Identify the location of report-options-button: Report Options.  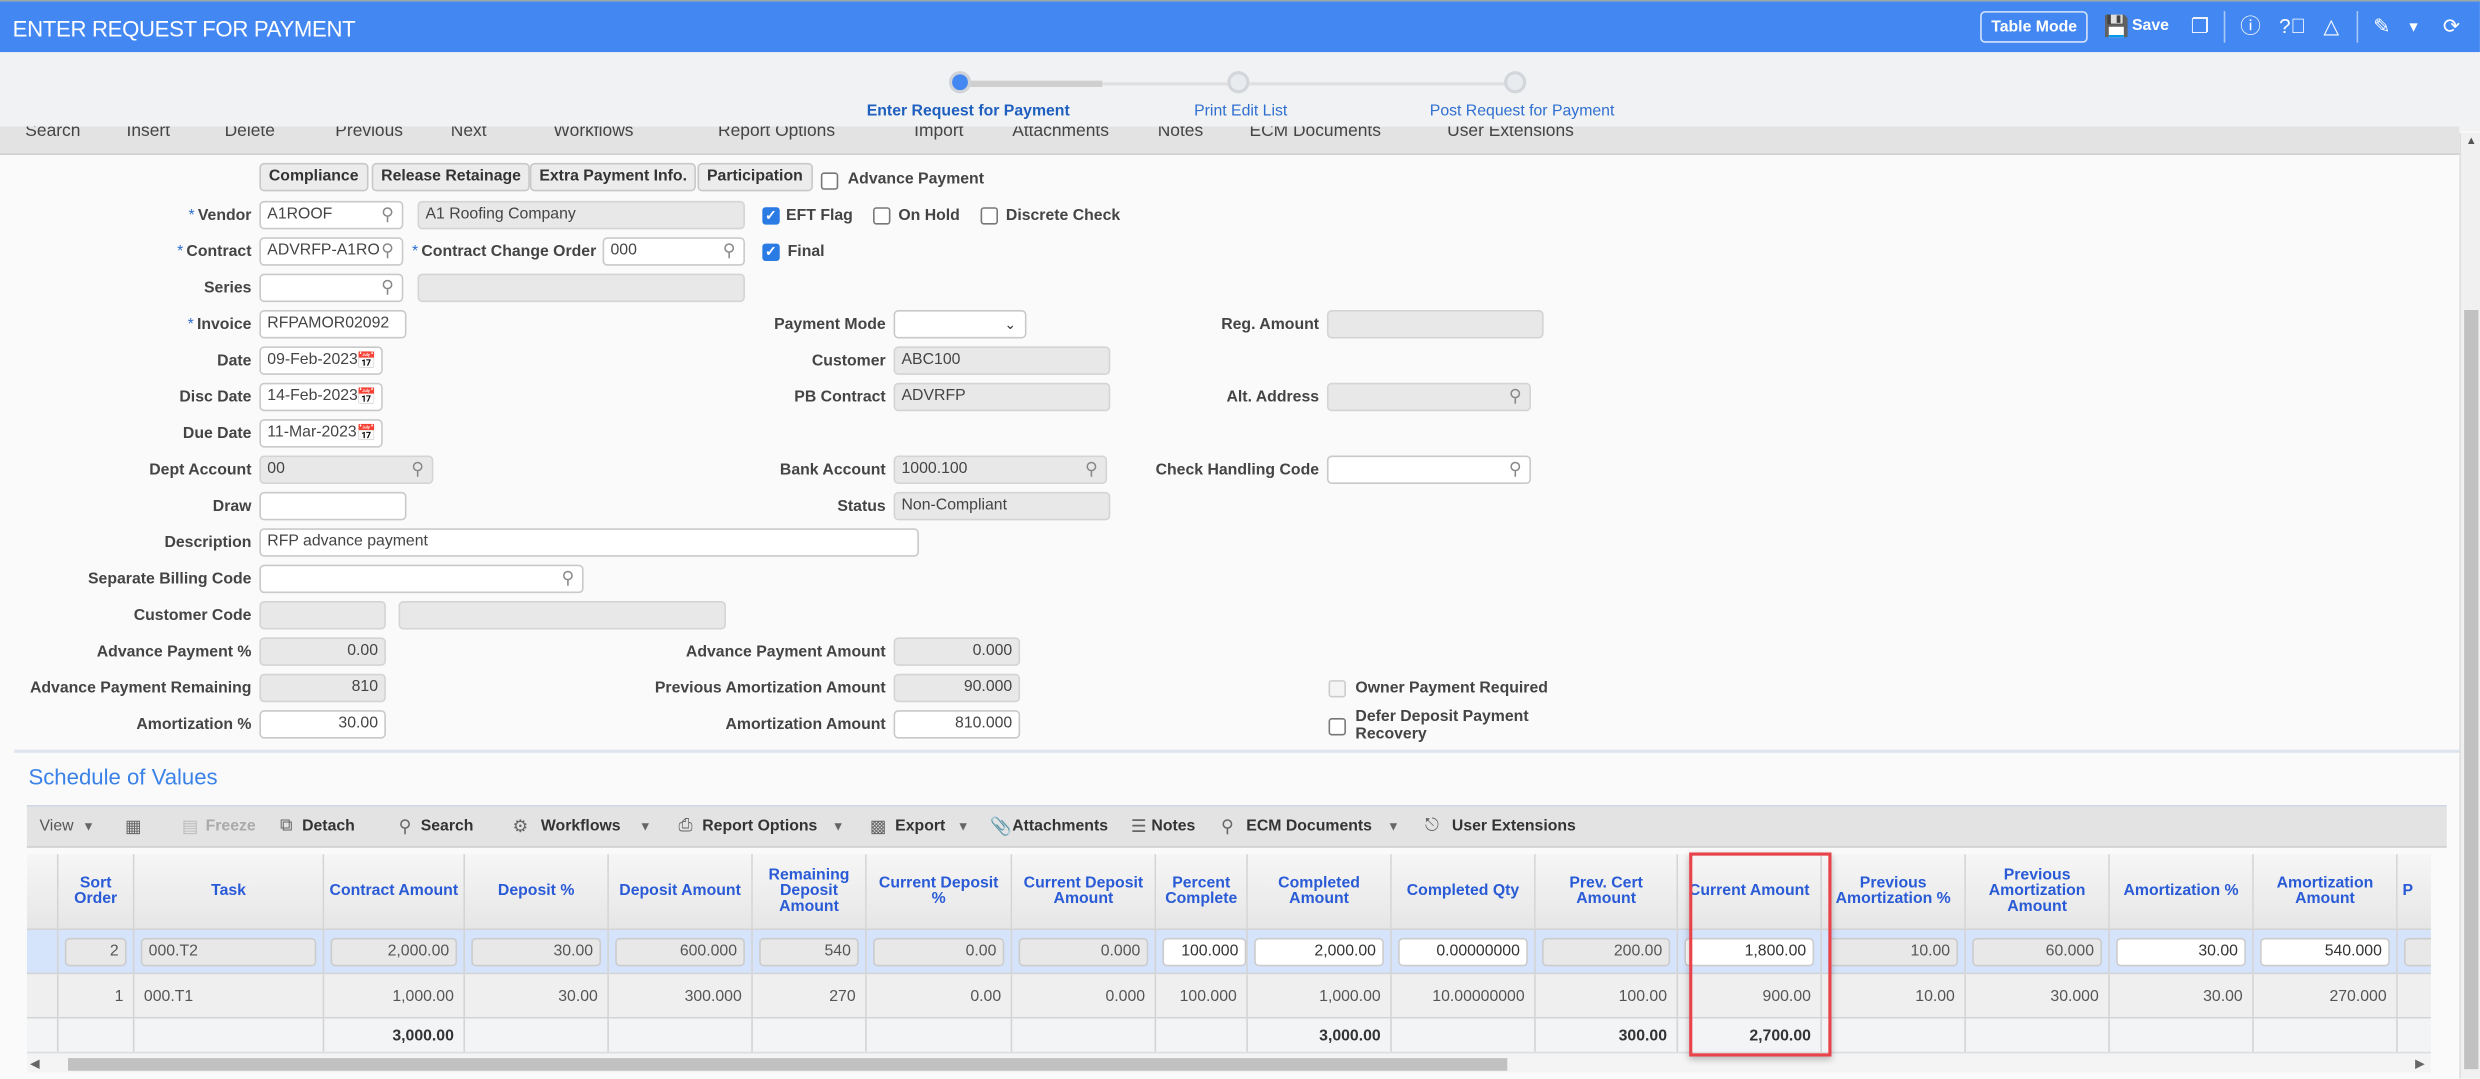
(759, 826).